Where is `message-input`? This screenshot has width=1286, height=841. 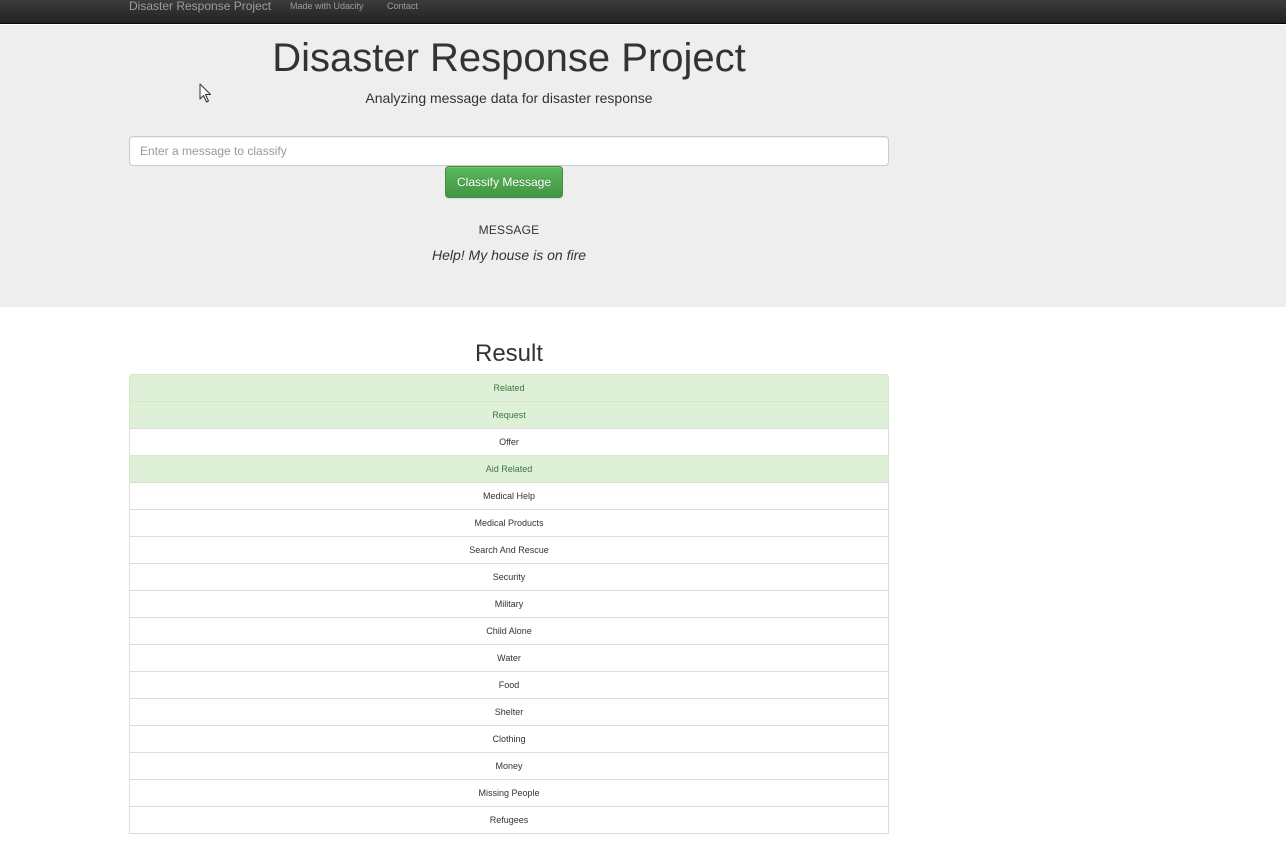 message-input is located at coordinates (509, 151).